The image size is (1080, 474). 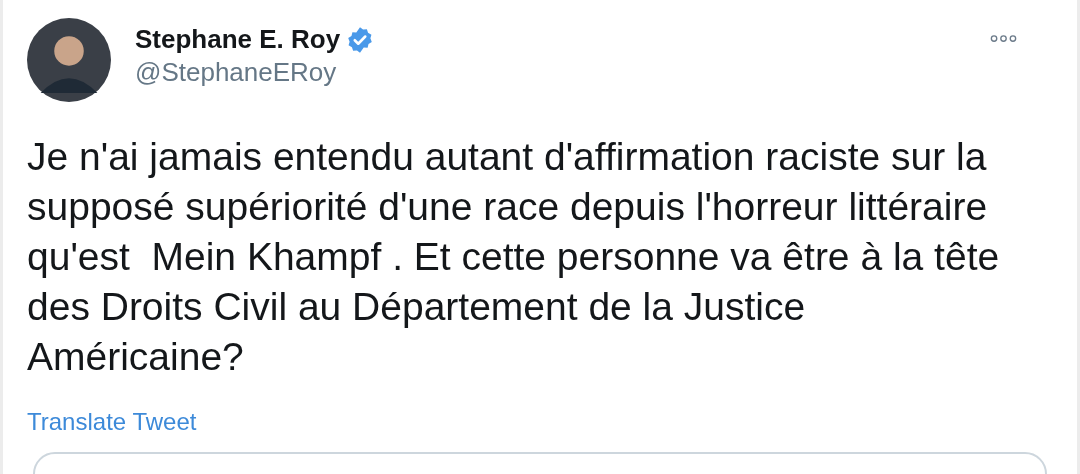 What do you see at coordinates (112, 422) in the screenshot?
I see `translate-link: Translate Tweet` at bounding box center [112, 422].